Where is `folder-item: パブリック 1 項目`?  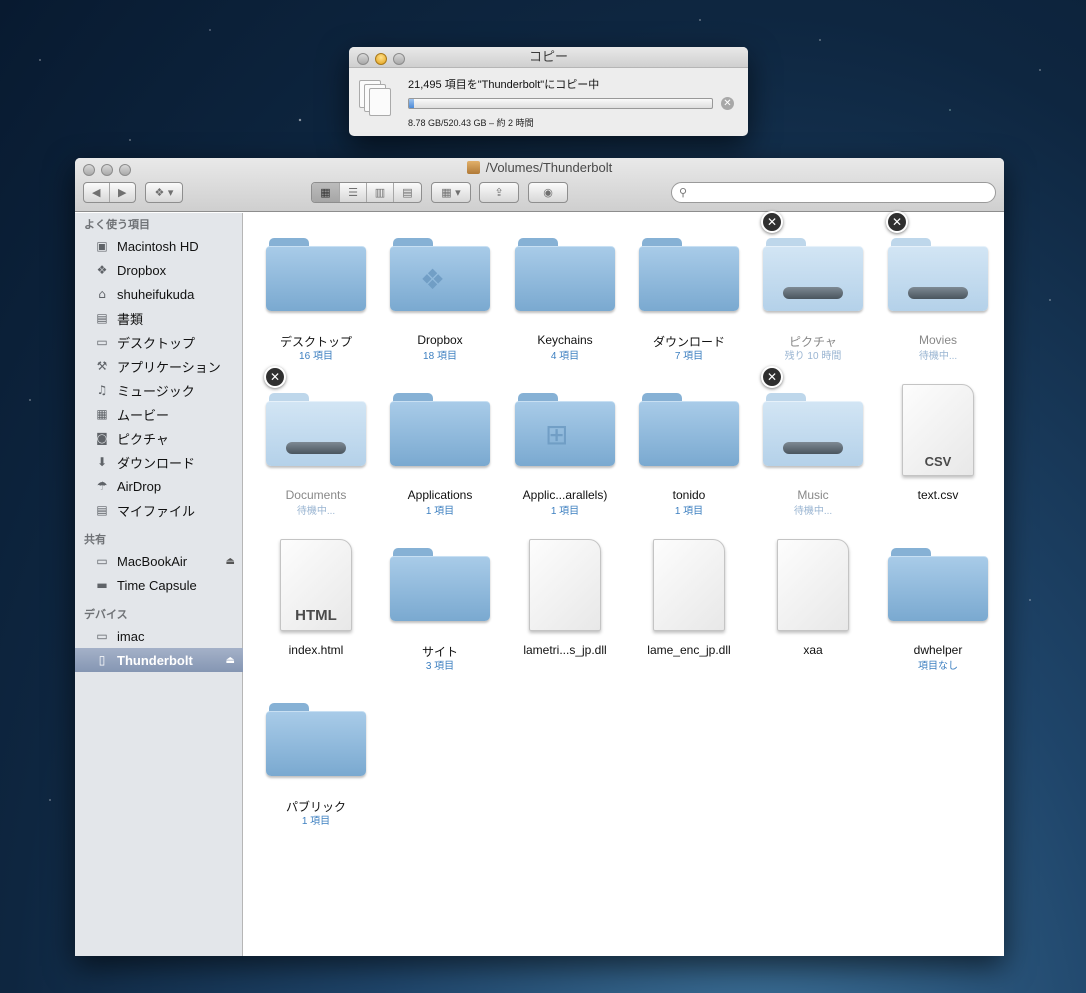 folder-item: パブリック 1 項目 is located at coordinates (310, 753).